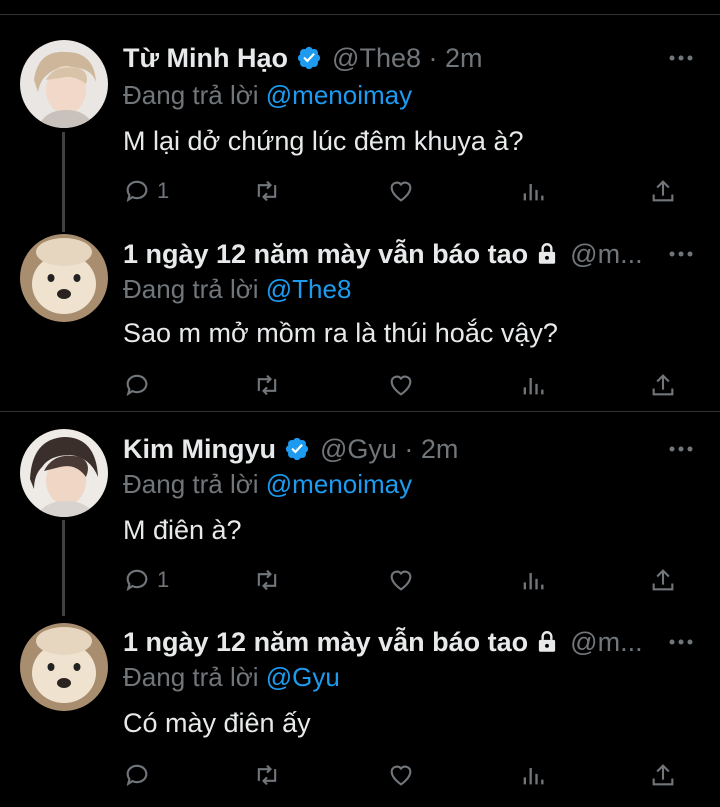  Describe the element at coordinates (205, 58) in the screenshot. I see `author-name: Từ Minh Hạo` at that location.